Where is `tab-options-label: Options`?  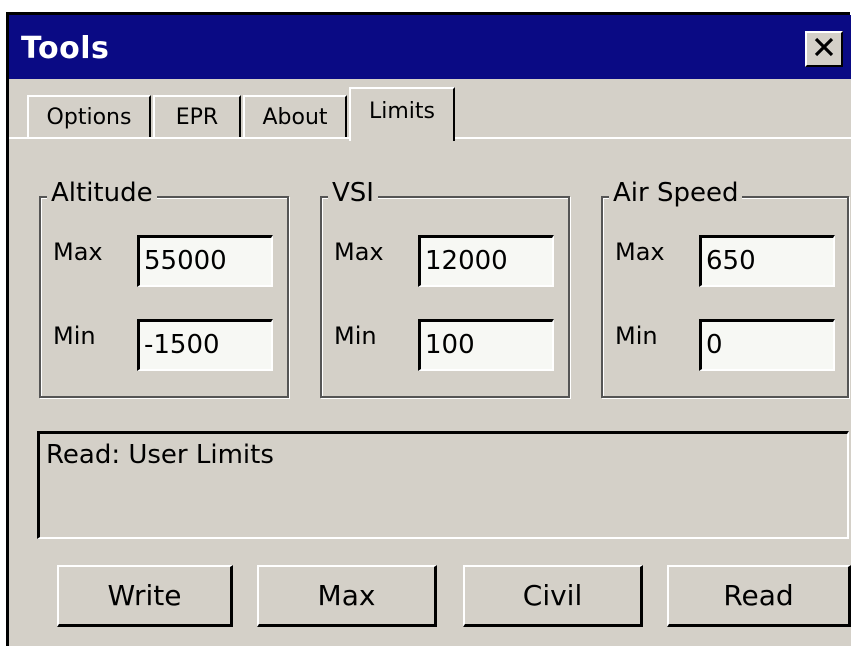 tab-options-label: Options is located at coordinates (89, 117).